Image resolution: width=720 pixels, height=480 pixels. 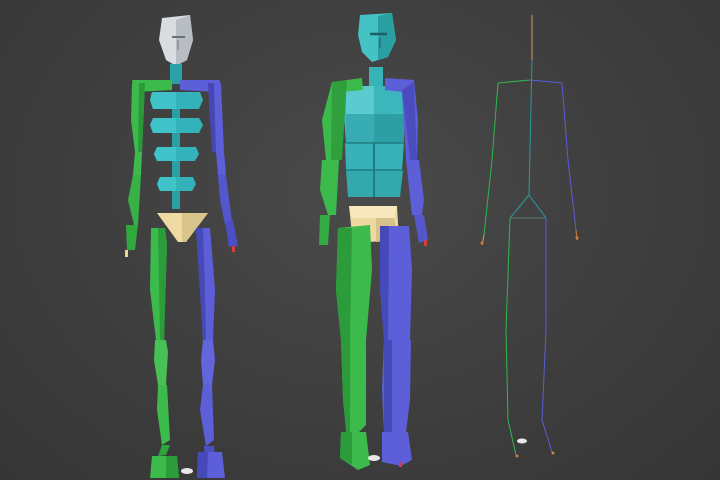 I want to click on stick-left-leg, so click(x=508, y=274).